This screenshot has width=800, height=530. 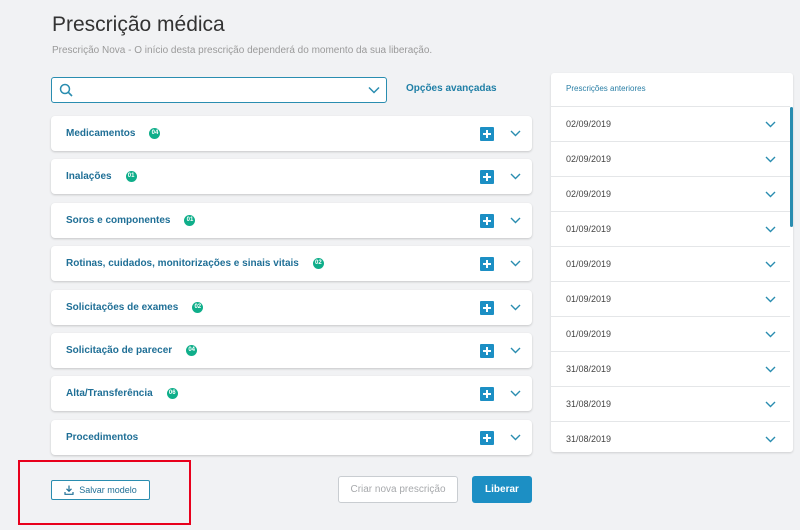 What do you see at coordinates (119, 351) in the screenshot?
I see `section-label-text: Solicitação de parecer` at bounding box center [119, 351].